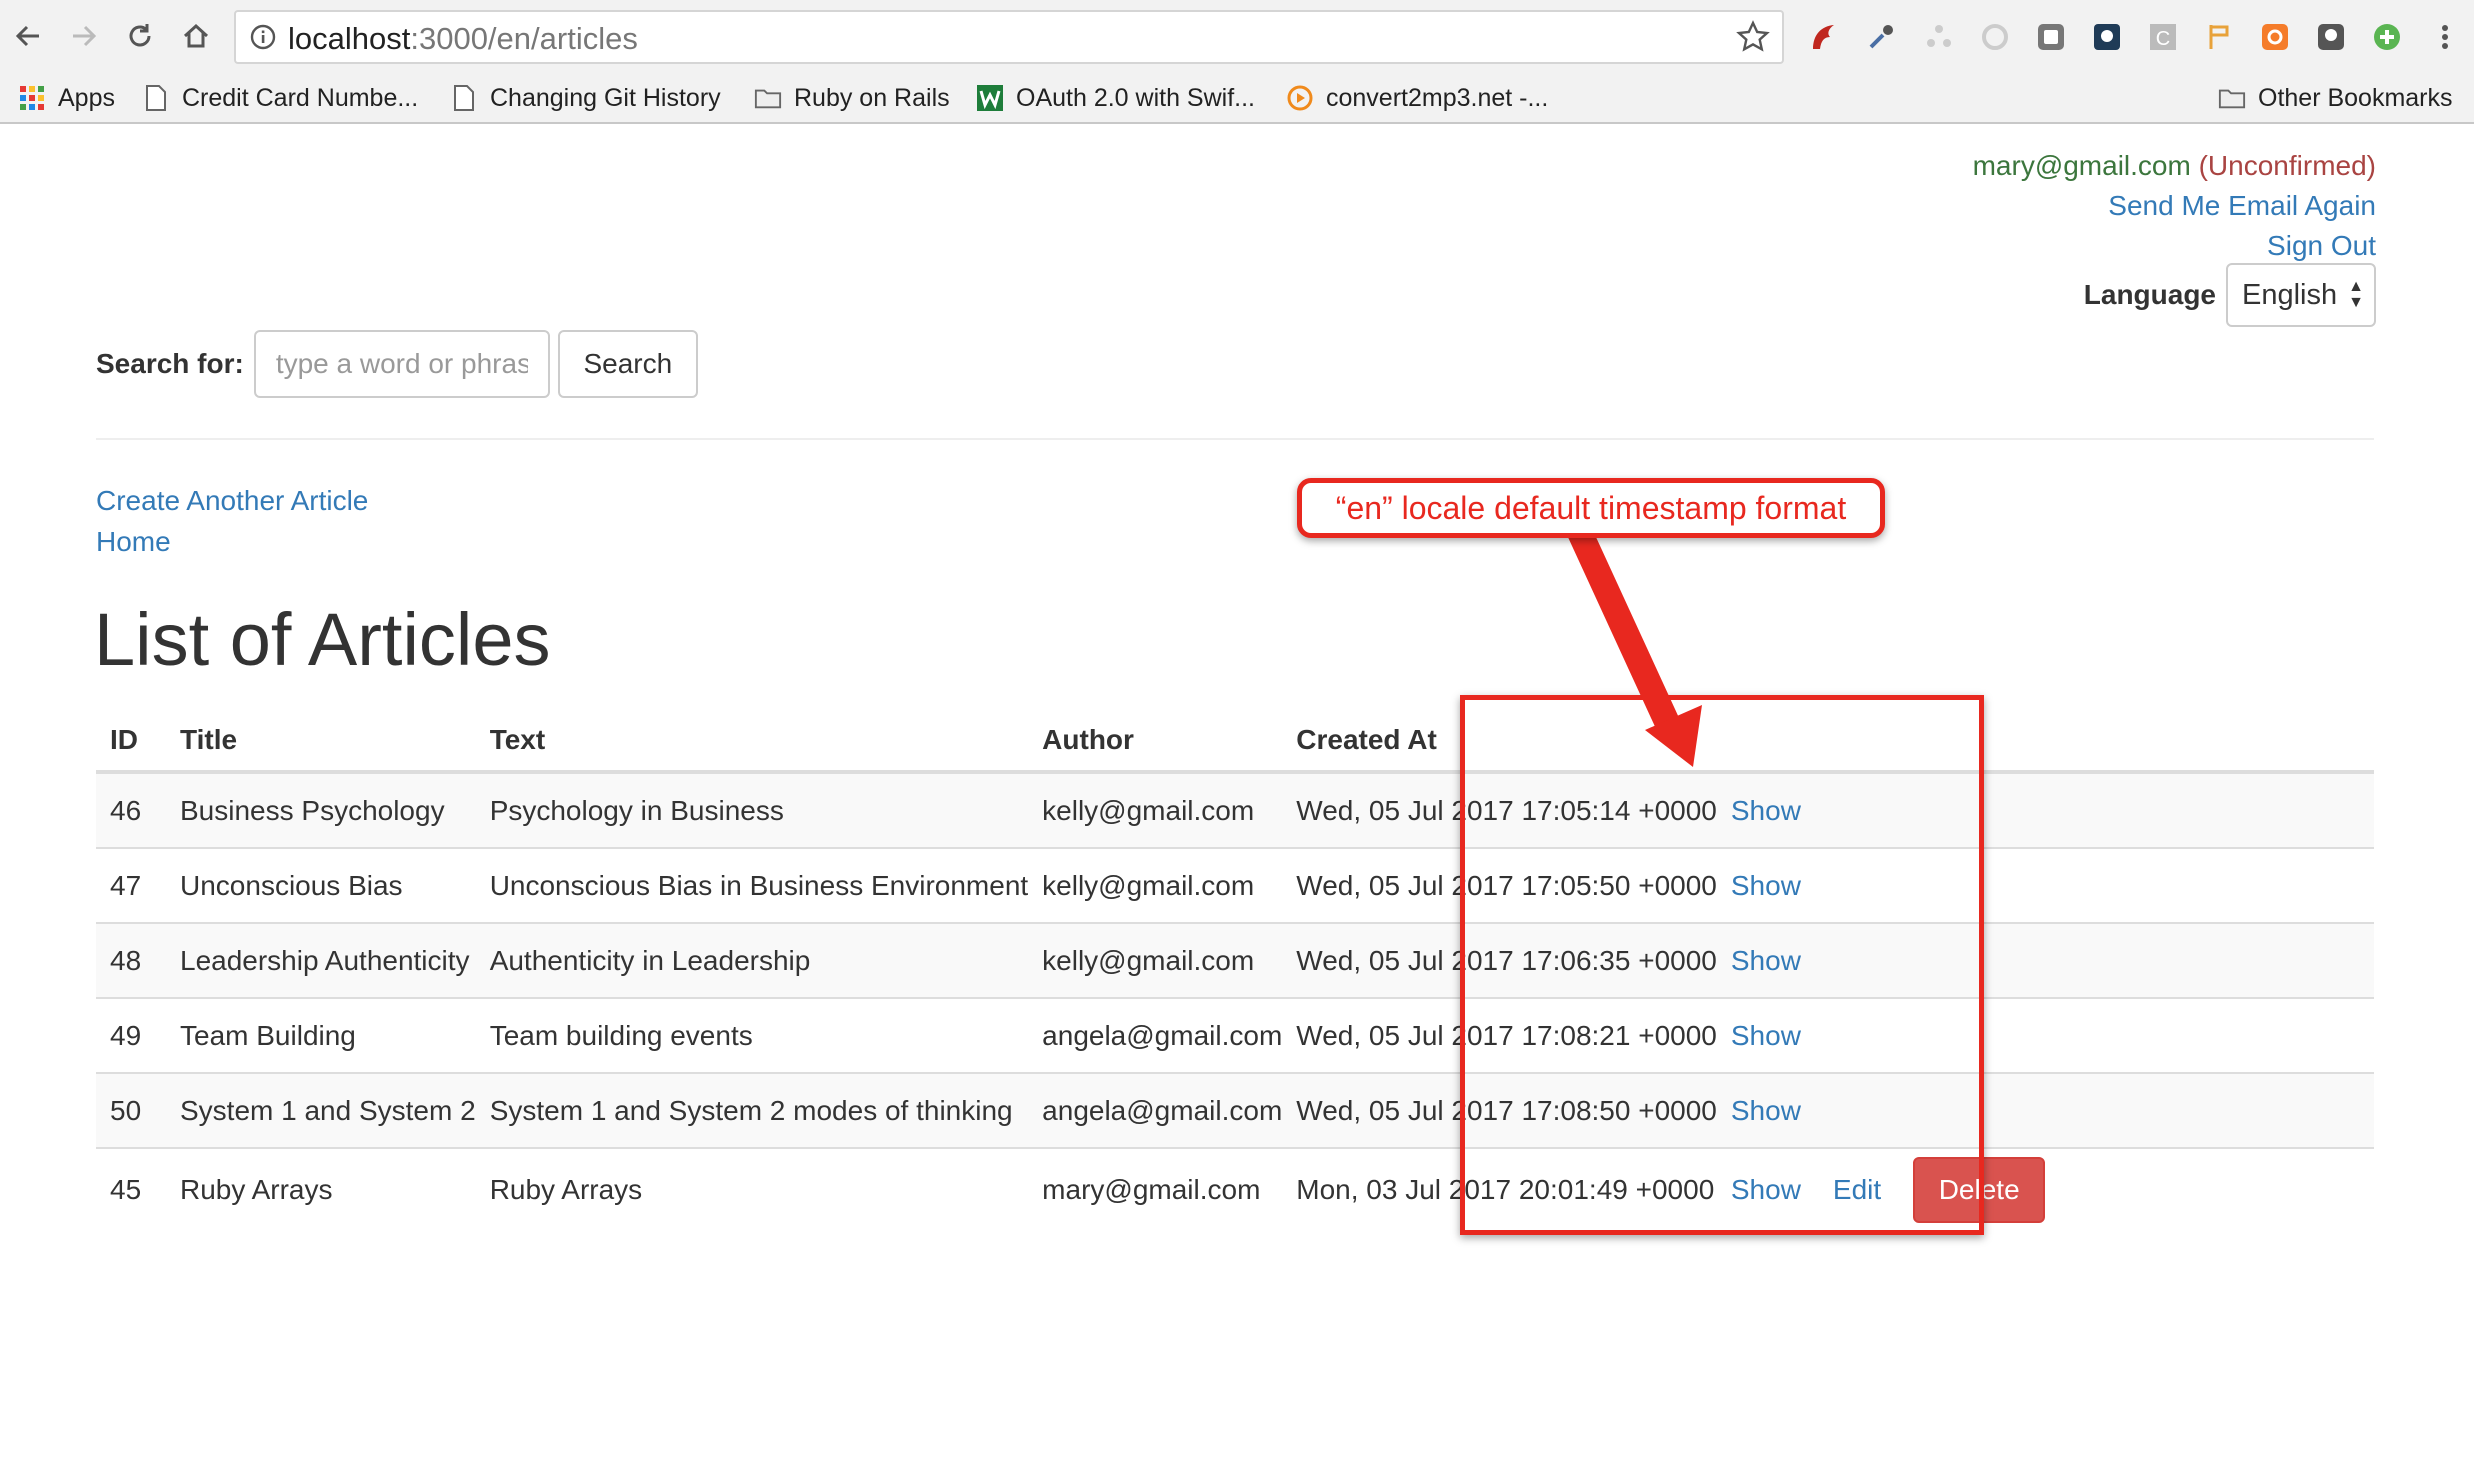  Describe the element at coordinates (2051, 37) in the screenshot. I see `square-extension-icon` at that location.